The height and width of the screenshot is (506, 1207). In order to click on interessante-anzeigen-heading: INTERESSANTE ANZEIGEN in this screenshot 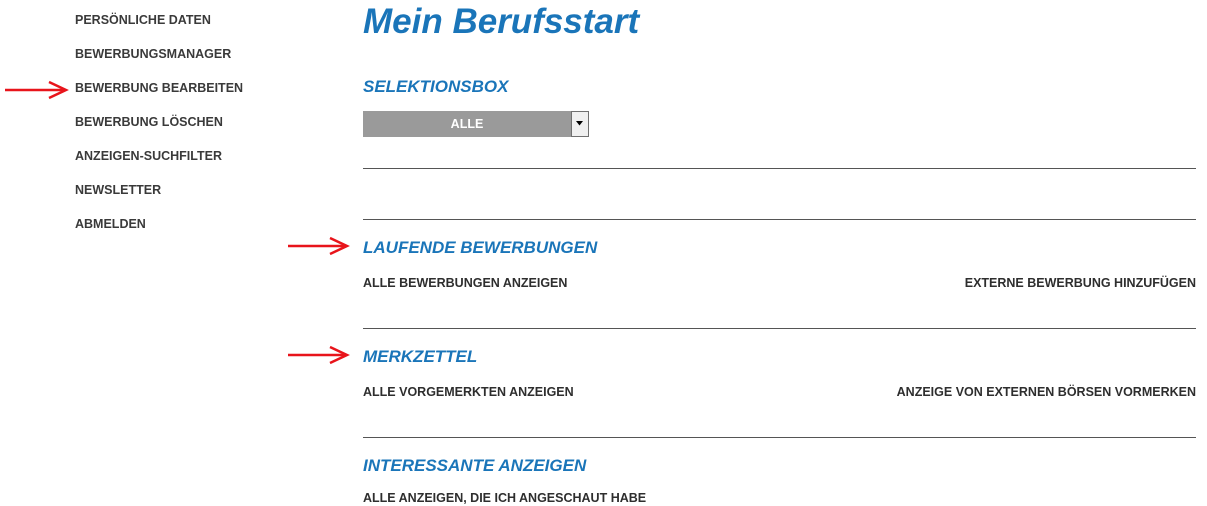, I will do `click(475, 465)`.